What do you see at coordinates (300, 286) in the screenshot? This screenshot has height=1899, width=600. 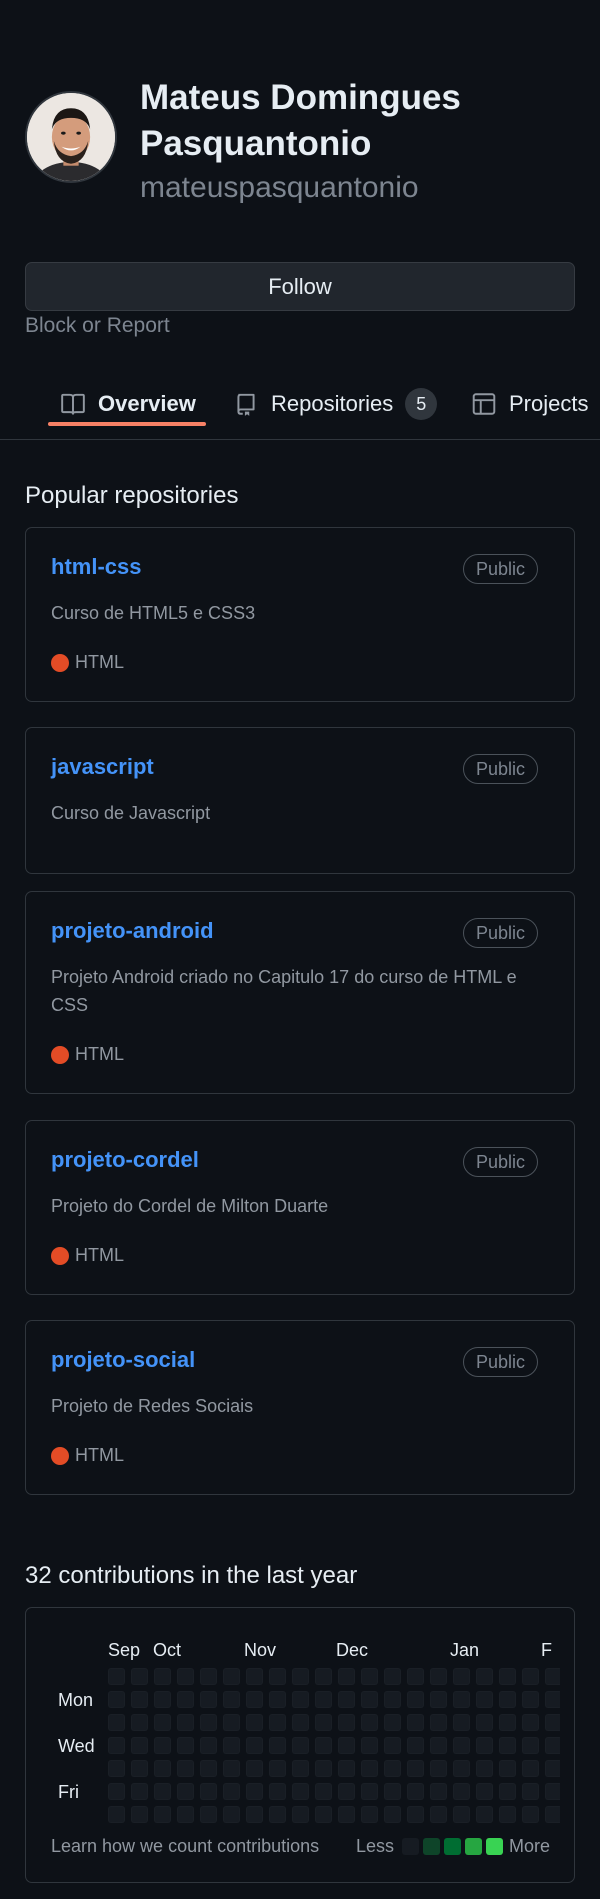 I see `follow-button: Follow` at bounding box center [300, 286].